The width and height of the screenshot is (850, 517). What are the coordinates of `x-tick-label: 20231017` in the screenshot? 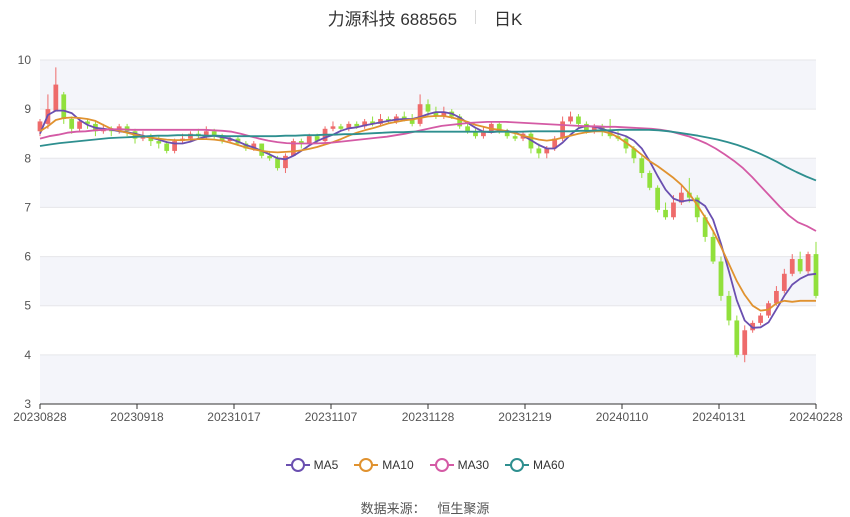 It's located at (234, 417).